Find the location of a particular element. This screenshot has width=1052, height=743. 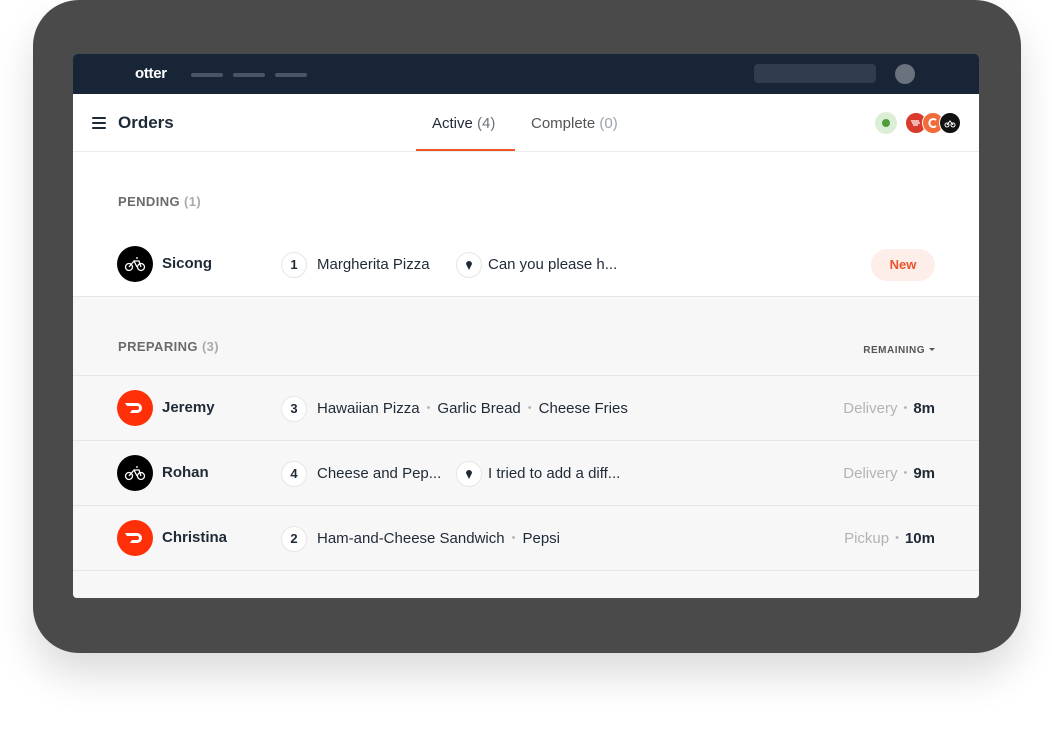

top-nav-bar: otter is located at coordinates (526, 74).